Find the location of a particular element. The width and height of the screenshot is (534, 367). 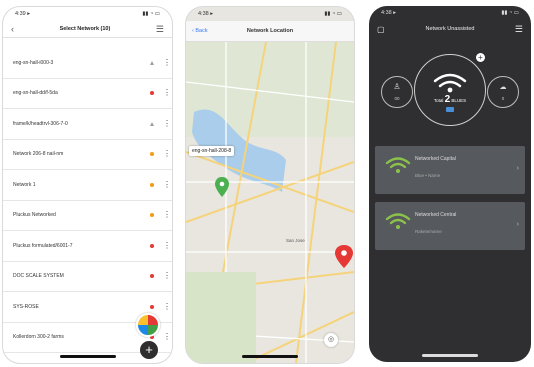

status-bar: 4:39 ▸ ▮▮ ◔ ▭ is located at coordinates (87, 14).